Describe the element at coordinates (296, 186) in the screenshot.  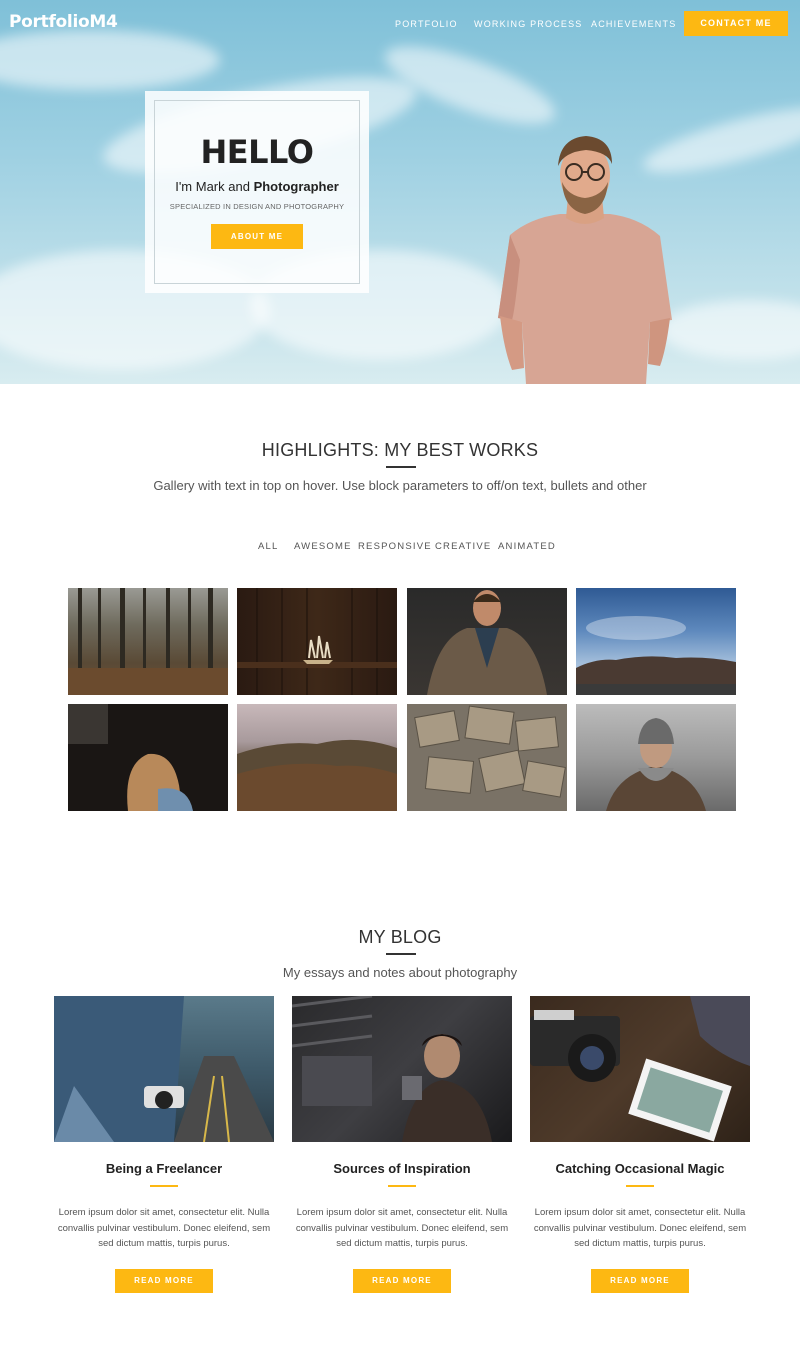
I see `hero-role: Photographer` at that location.